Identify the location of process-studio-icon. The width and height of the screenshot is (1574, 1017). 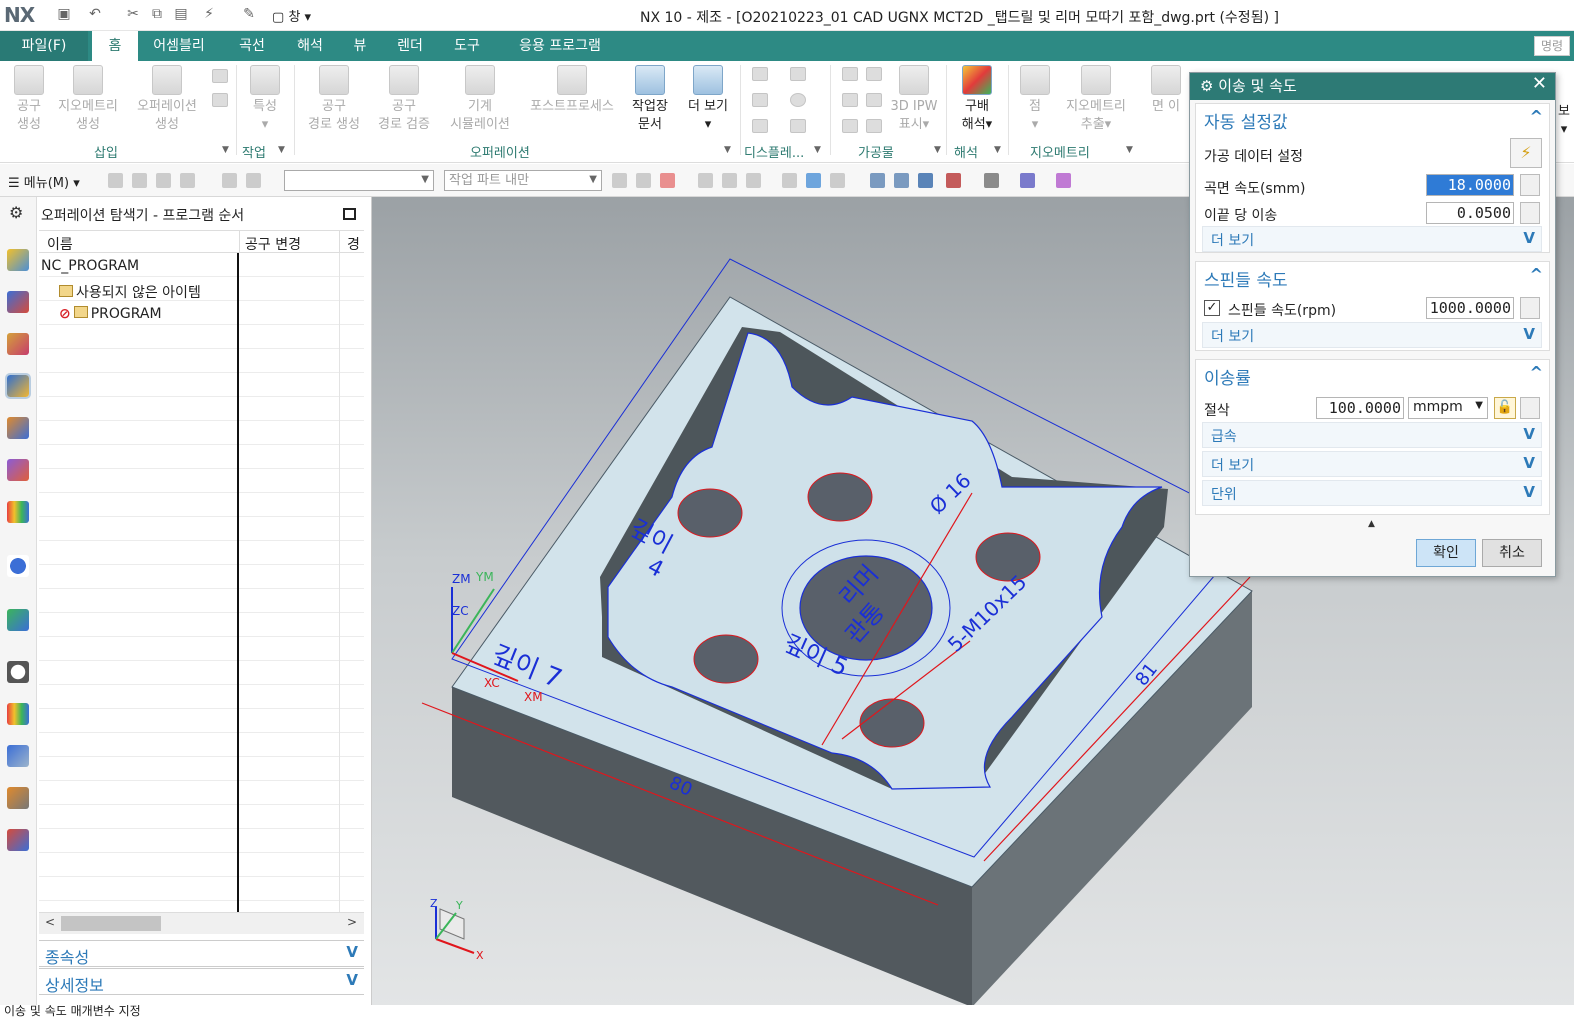
(18, 756).